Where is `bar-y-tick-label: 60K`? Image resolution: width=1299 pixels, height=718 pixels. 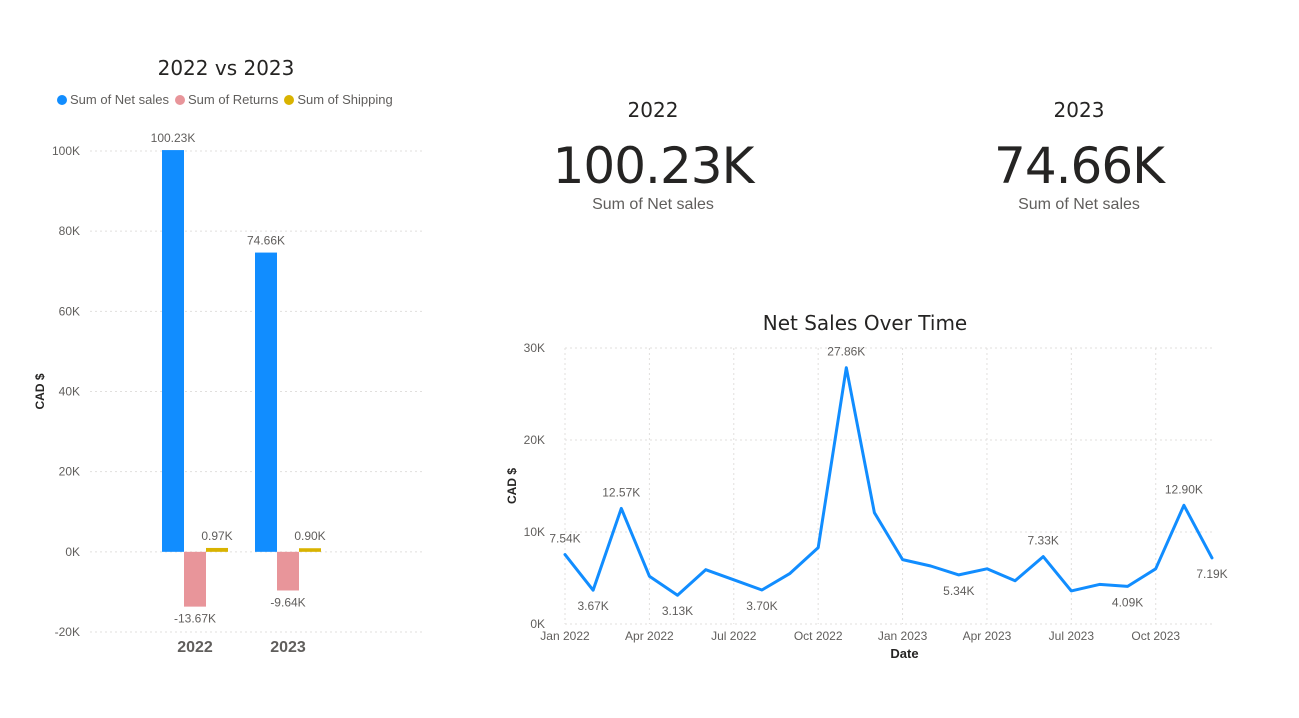 bar-y-tick-label: 60K is located at coordinates (69, 311).